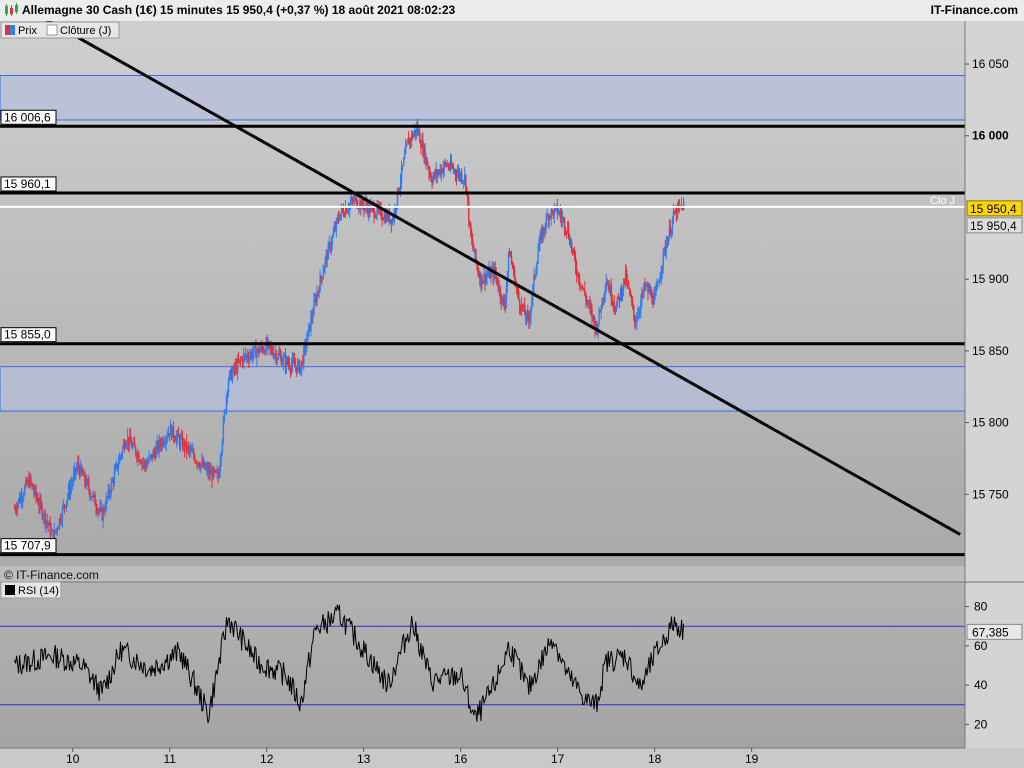  I want to click on y-axis-tick-label: 15 750, so click(990, 494).